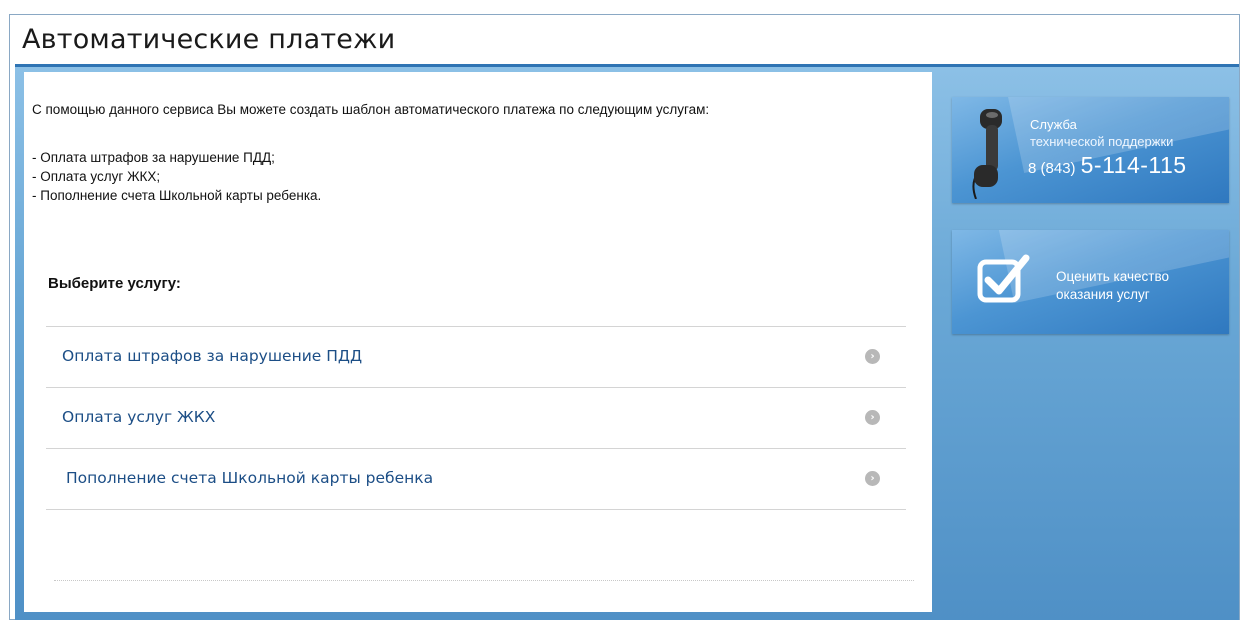 This screenshot has height=622, width=1242. I want to click on phone-handset-icon, so click(987, 154).